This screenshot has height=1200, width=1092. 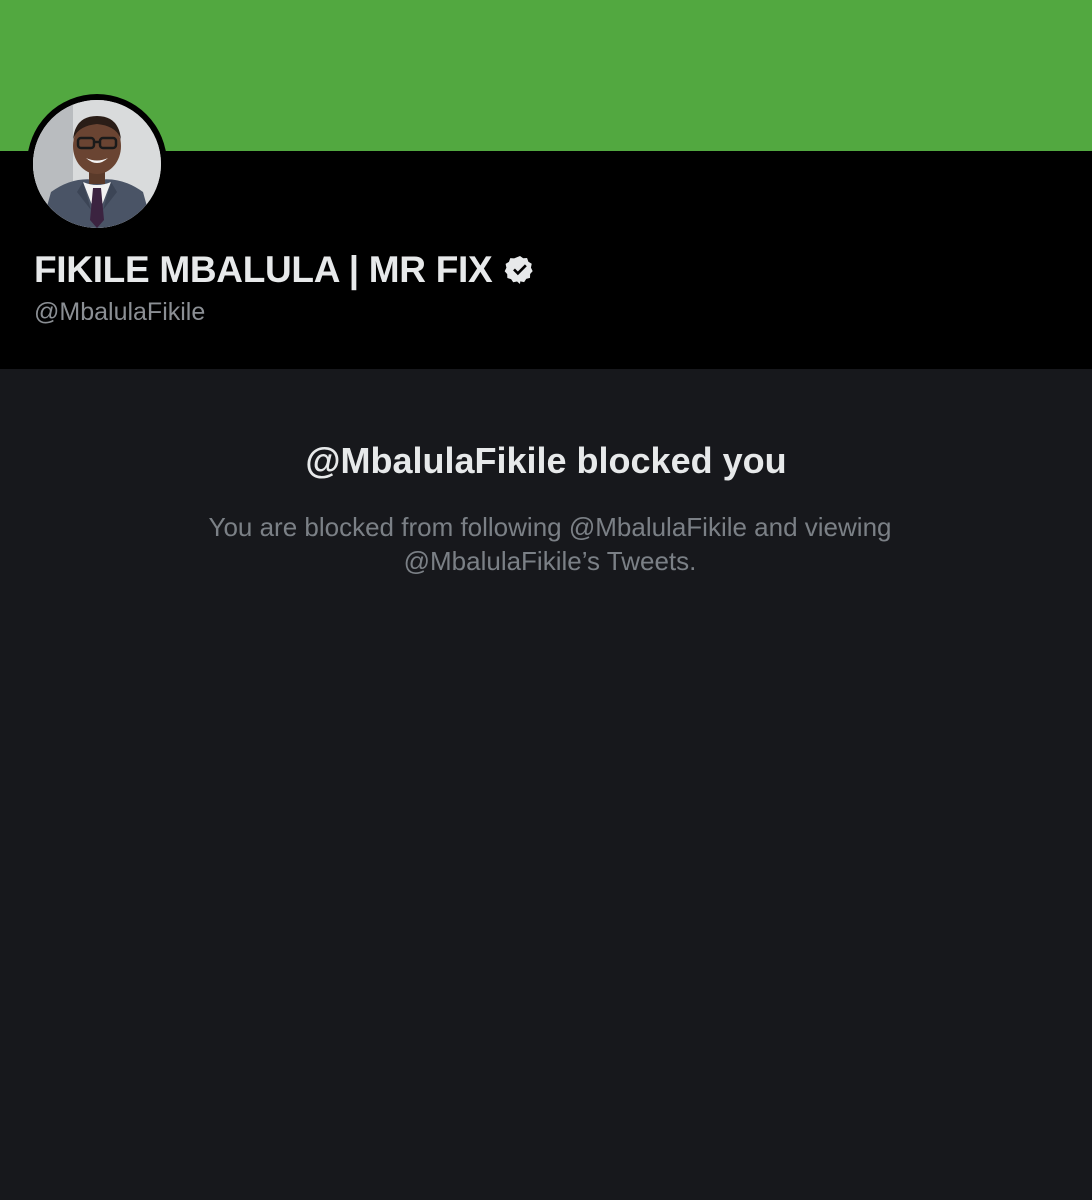 I want to click on avatar-photo, so click(x=97, y=164).